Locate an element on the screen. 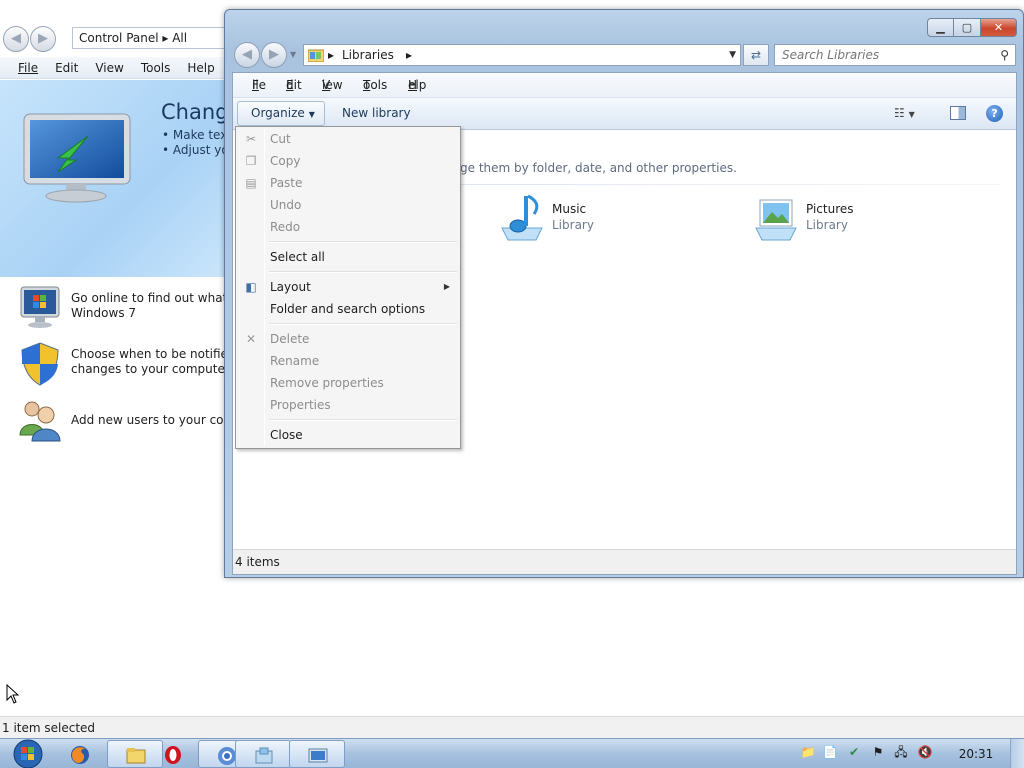 This screenshot has height=768, width=1024. change-view-button: ☷ ▼ is located at coordinates (911, 114).